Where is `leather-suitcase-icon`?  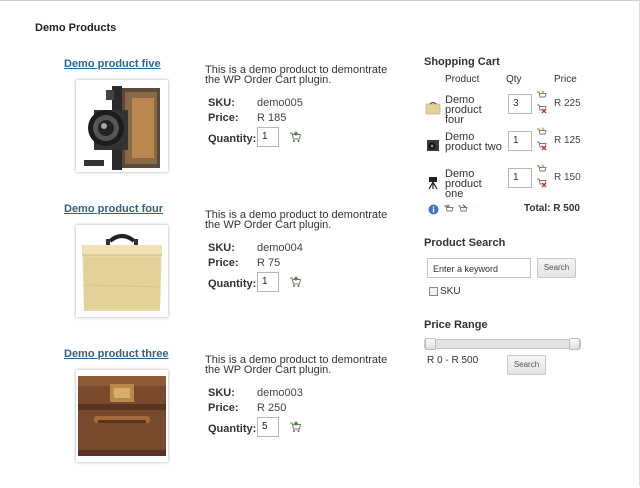
leather-suitcase-icon is located at coordinates (122, 416).